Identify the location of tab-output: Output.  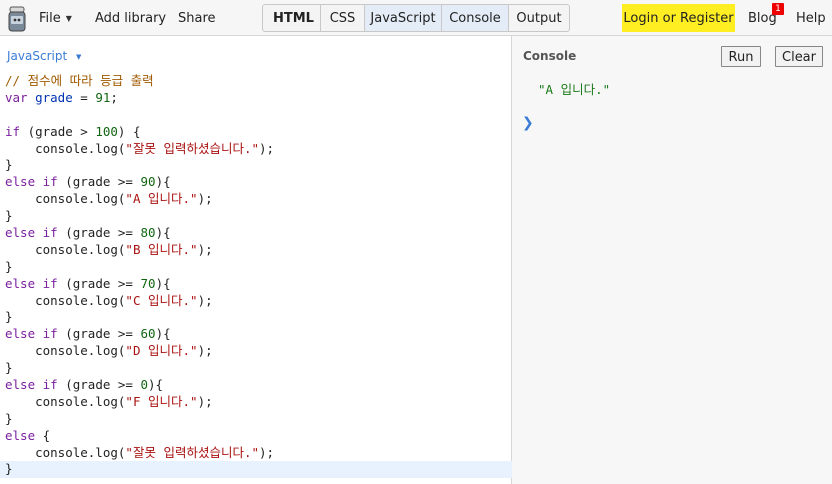
(538, 18).